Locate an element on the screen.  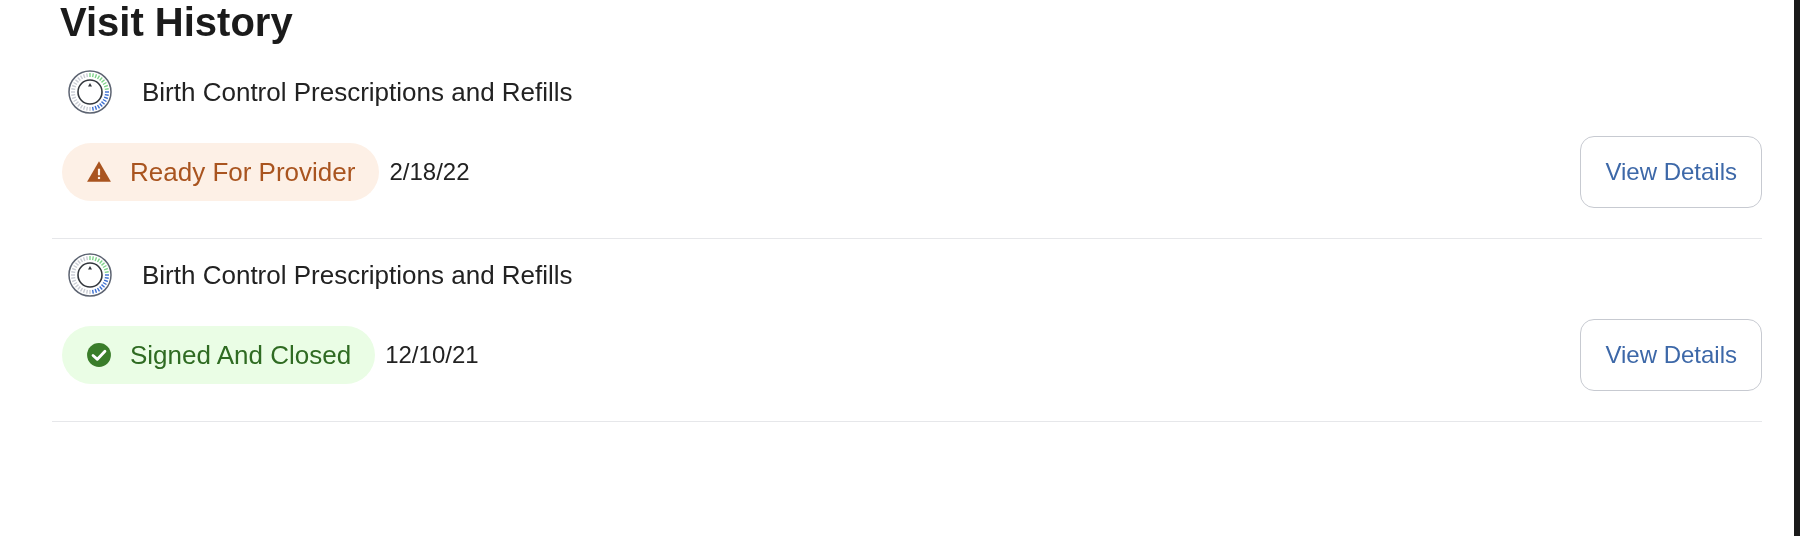
visit-date: 2/18/22 is located at coordinates (429, 172).